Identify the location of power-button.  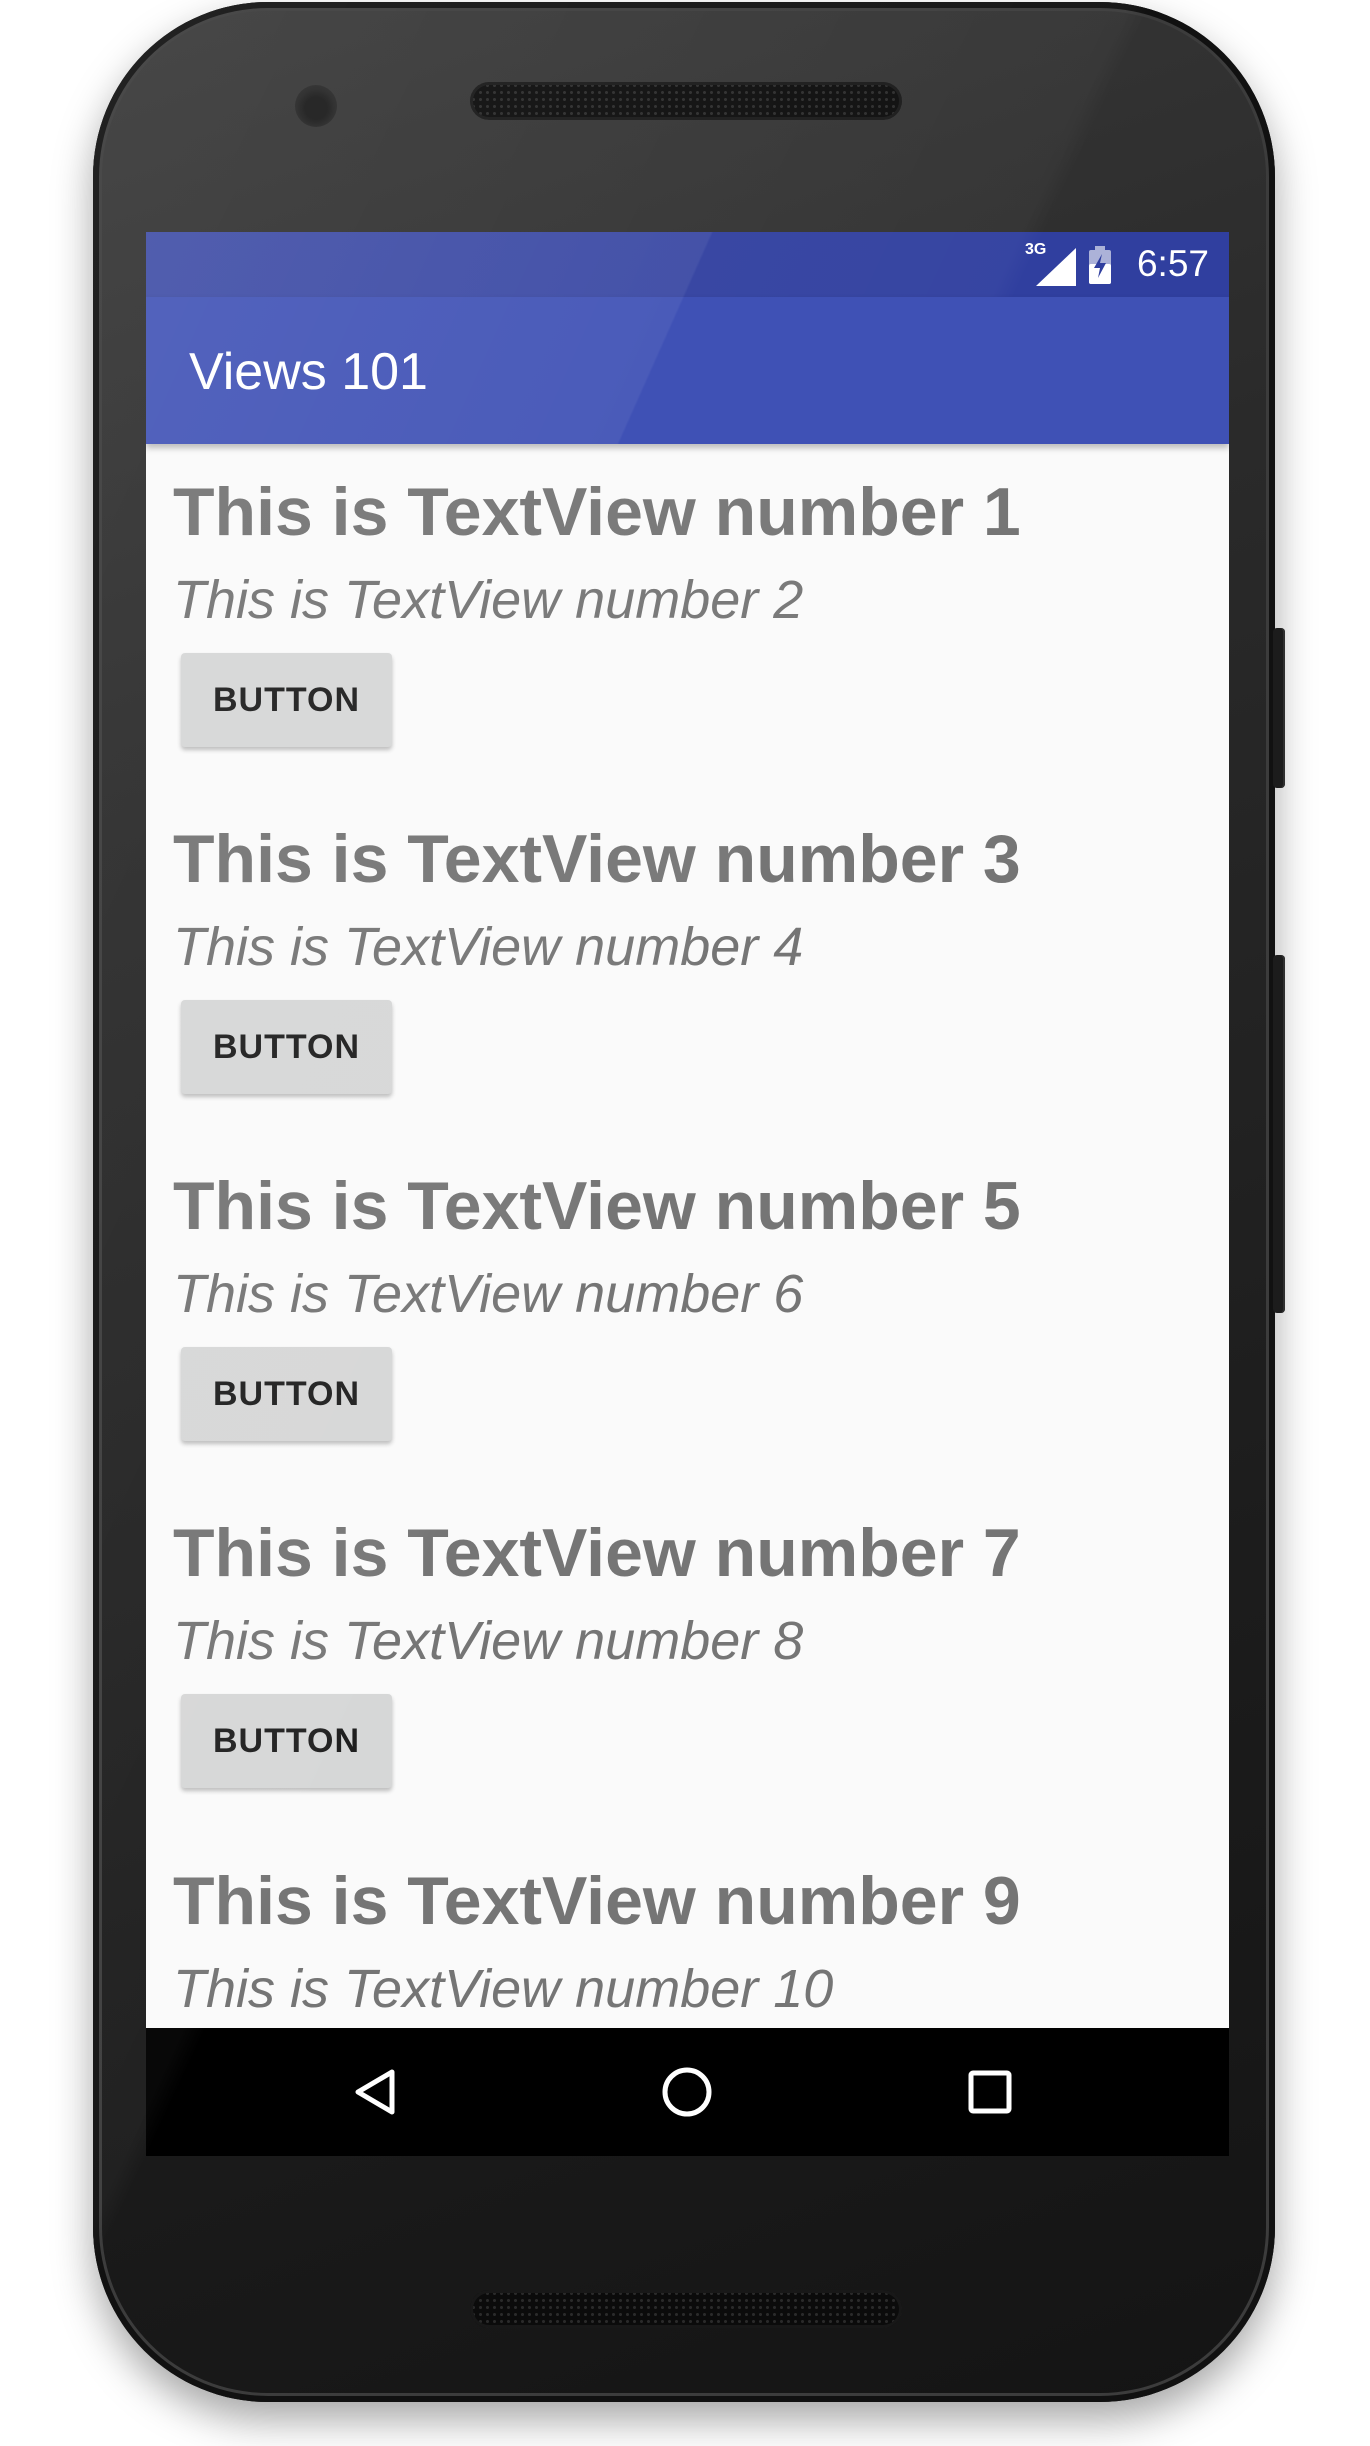
(1279, 708).